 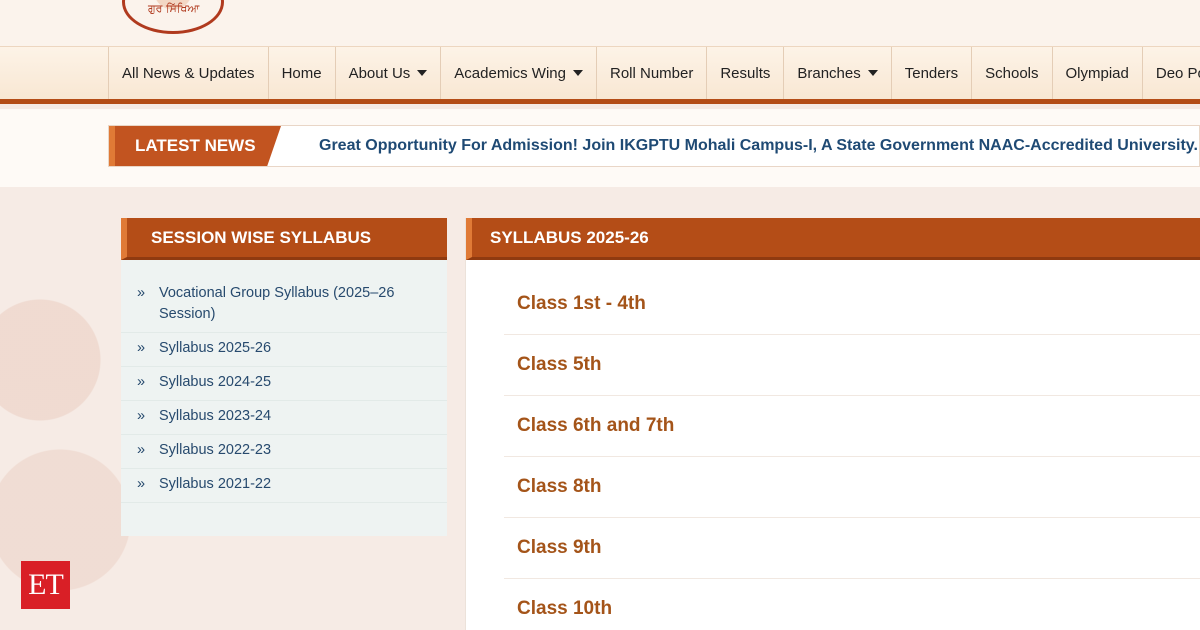 I want to click on nav-item-label: All News & Updates, so click(x=188, y=73).